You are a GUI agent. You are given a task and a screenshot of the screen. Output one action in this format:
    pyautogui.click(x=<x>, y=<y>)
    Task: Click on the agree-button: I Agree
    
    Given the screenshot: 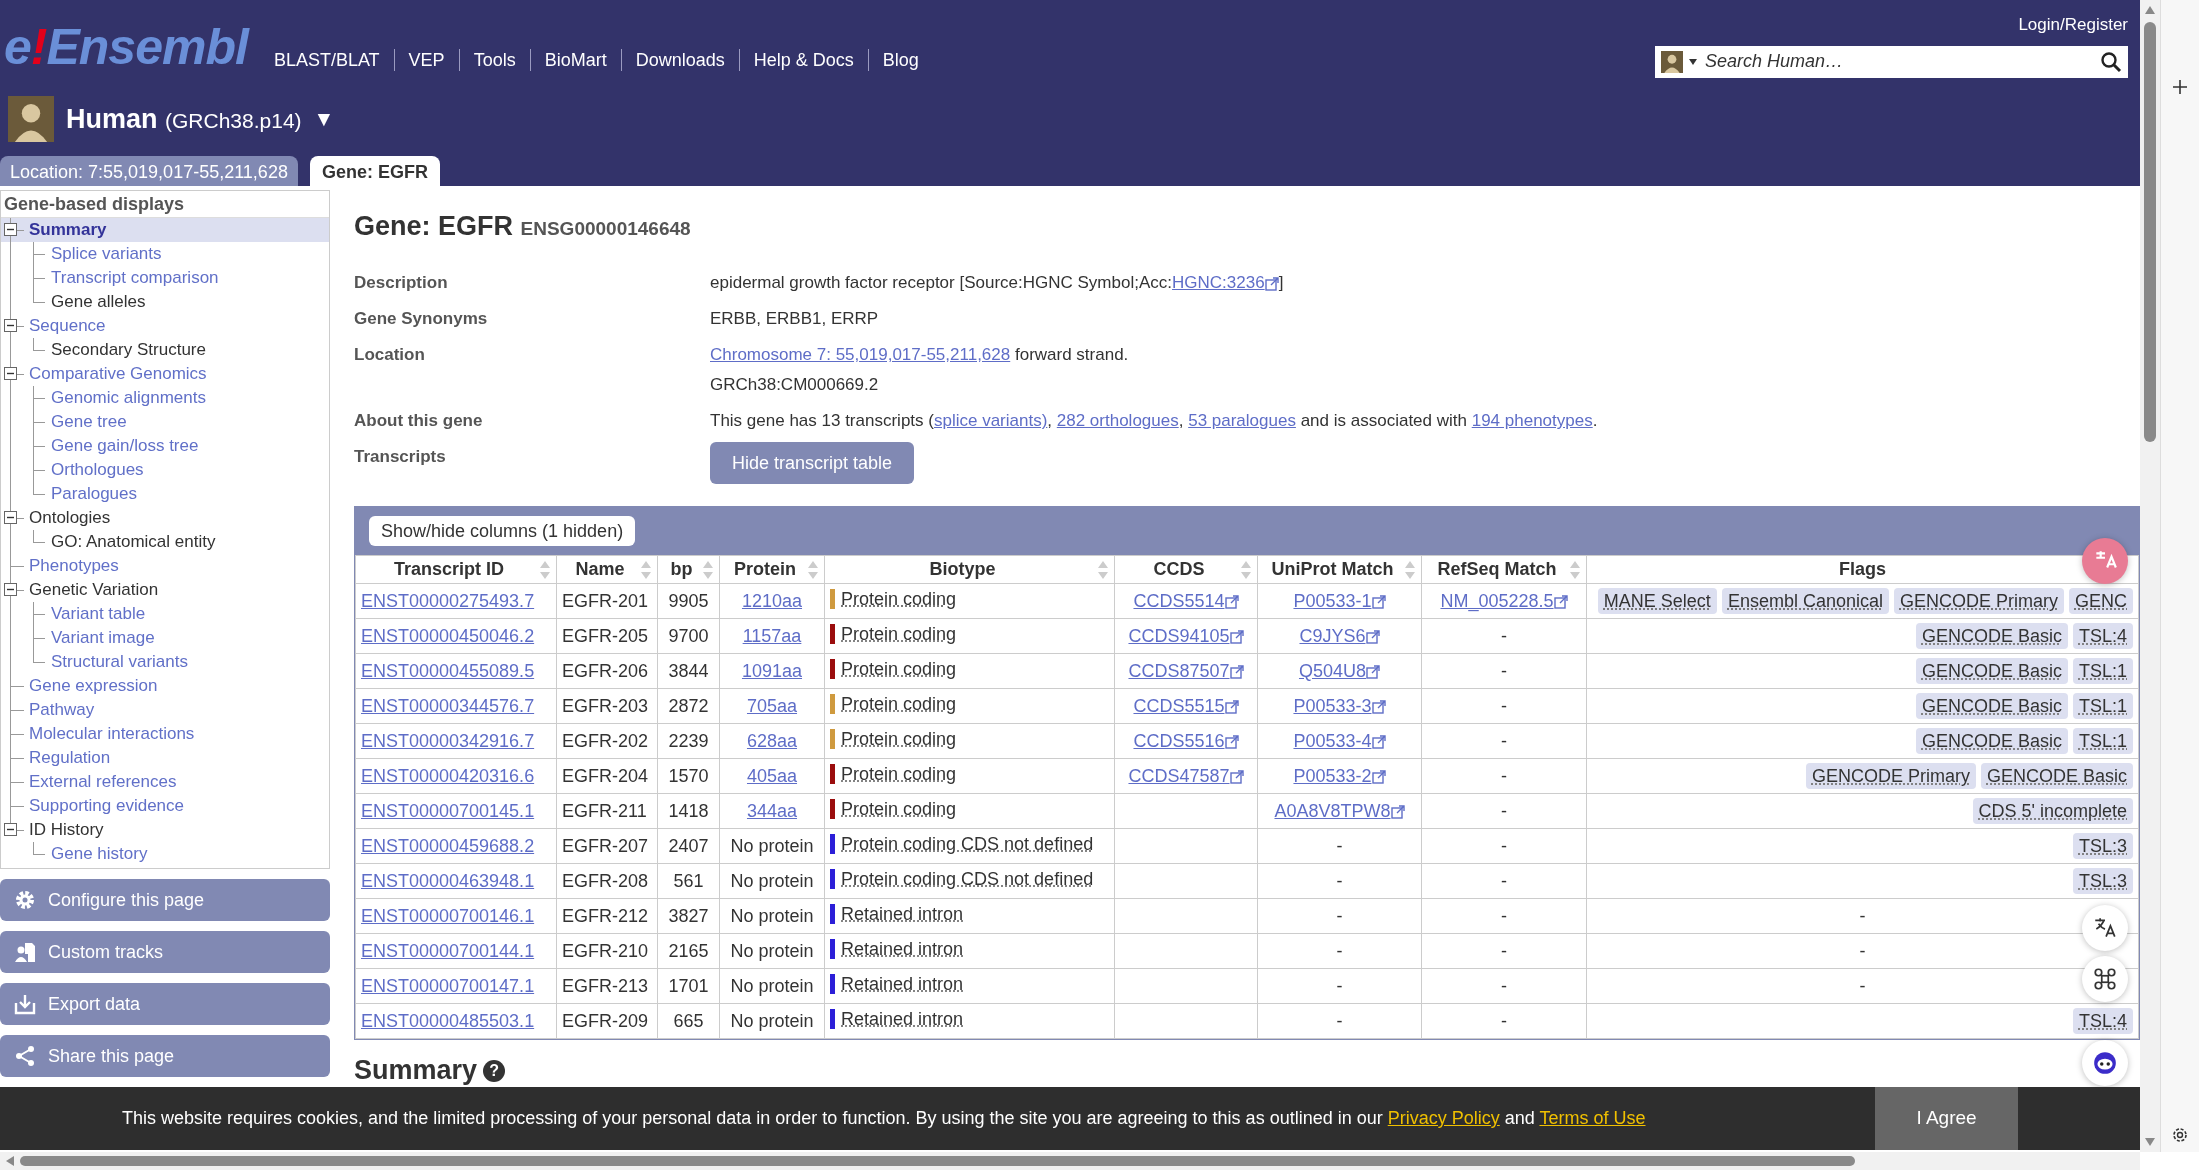 What is the action you would take?
    pyautogui.click(x=1946, y=1118)
    